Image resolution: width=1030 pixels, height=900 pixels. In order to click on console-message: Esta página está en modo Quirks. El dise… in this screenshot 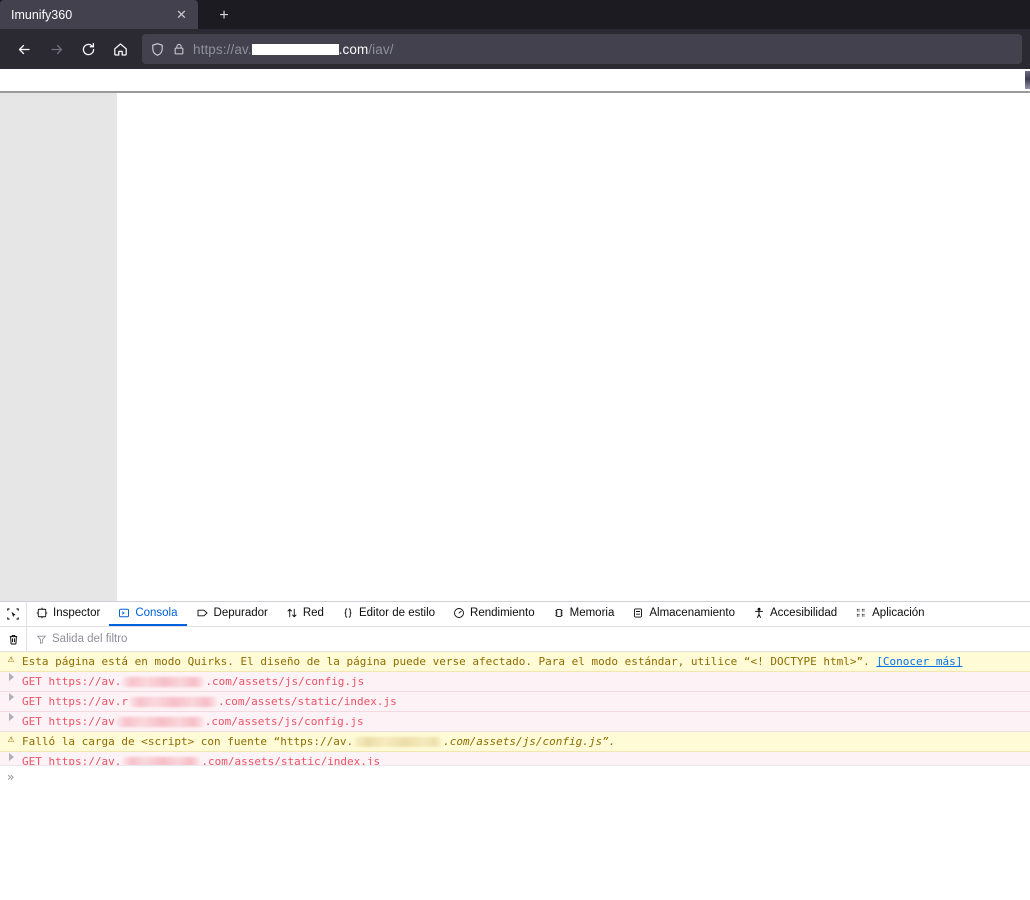, I will do `click(526, 661)`.